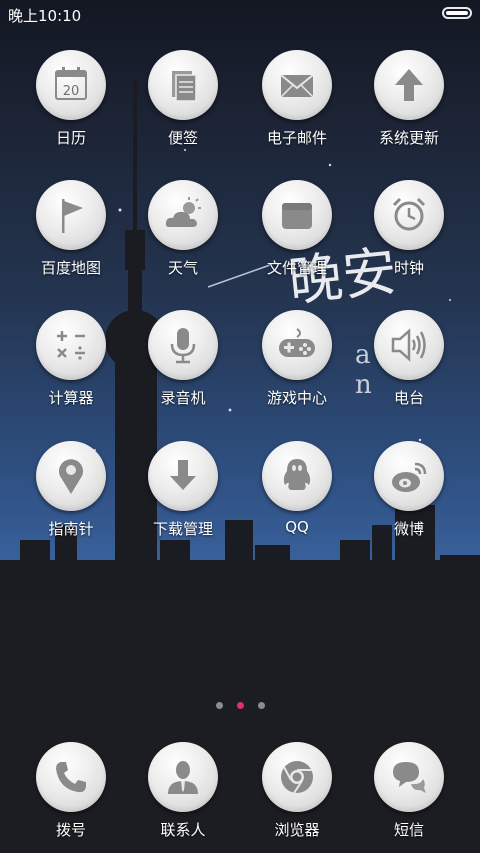 This screenshot has width=480, height=853. I want to click on notes-icon, so click(184, 86).